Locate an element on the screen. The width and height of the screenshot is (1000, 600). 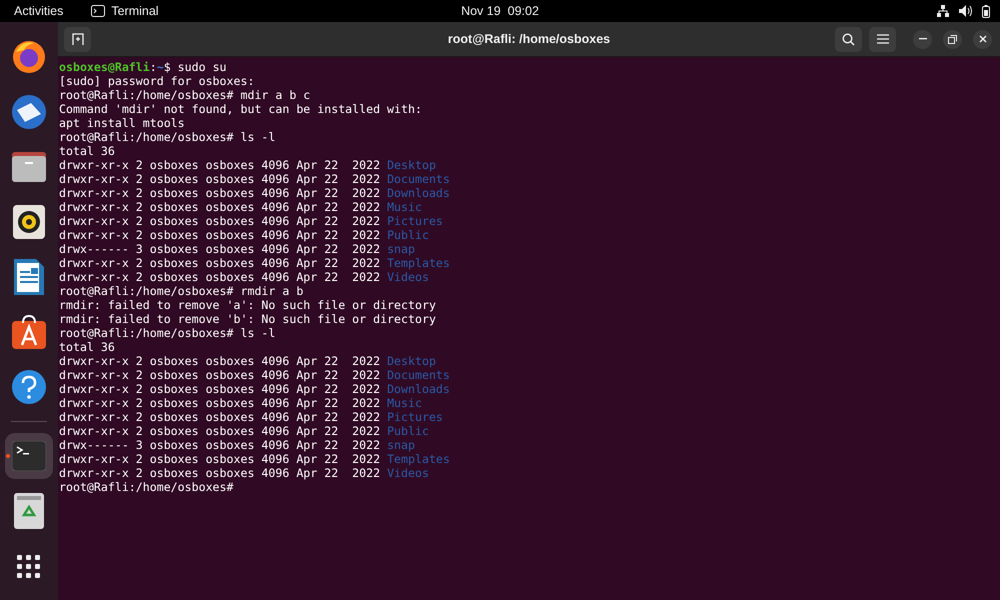
network-icon is located at coordinates (943, 11).